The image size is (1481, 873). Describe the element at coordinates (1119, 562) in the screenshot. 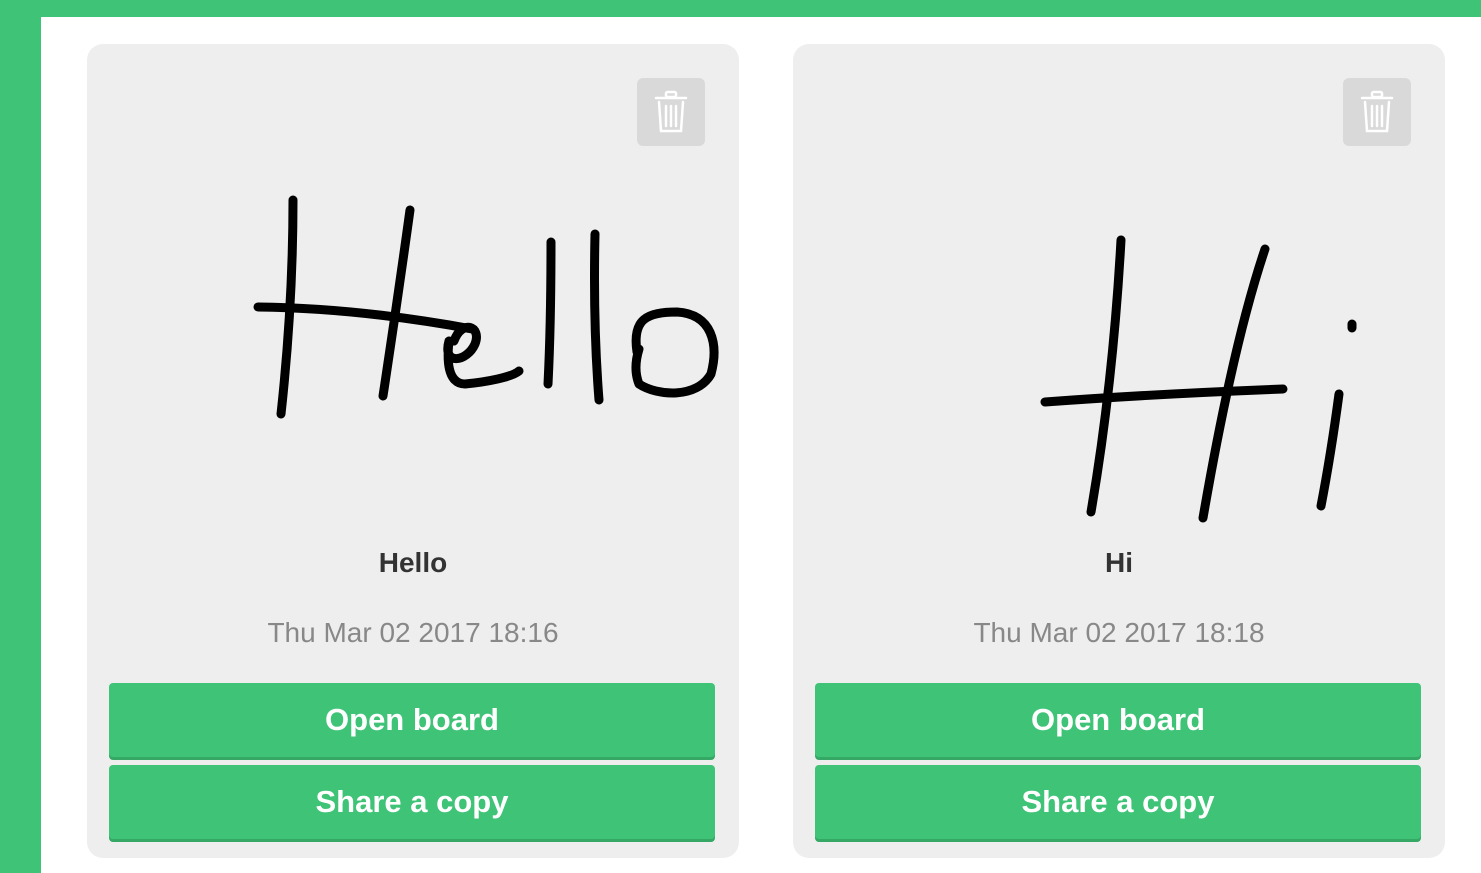

I see `board-title: Hi` at that location.